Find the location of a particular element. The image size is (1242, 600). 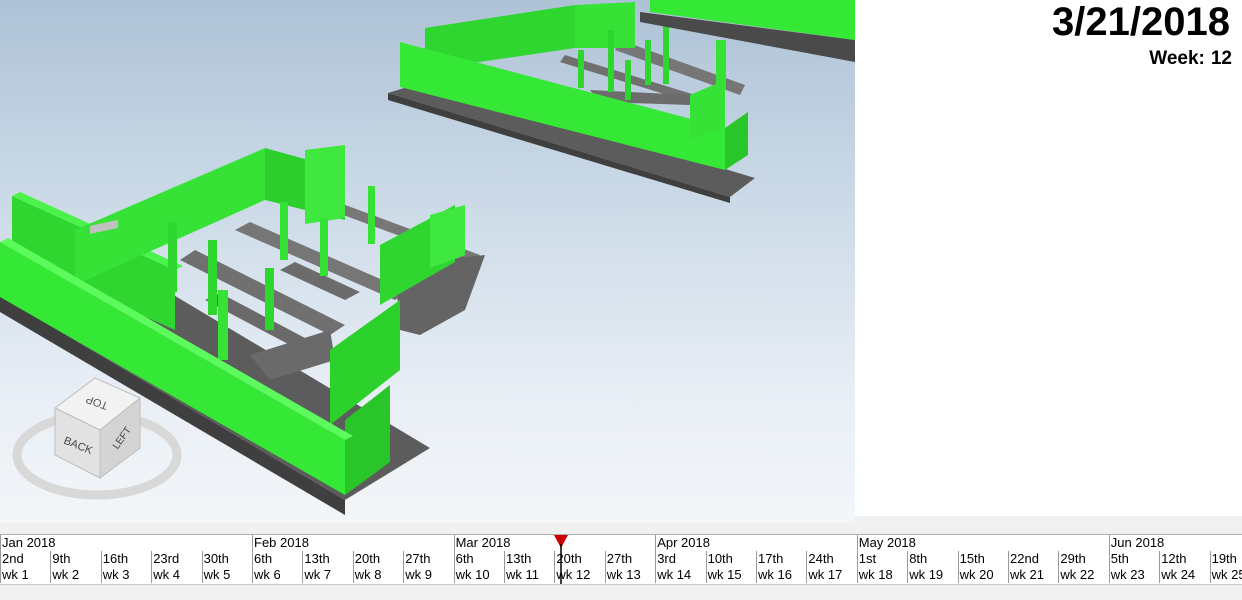

timeline-week-label: wk 17 is located at coordinates (831, 575).